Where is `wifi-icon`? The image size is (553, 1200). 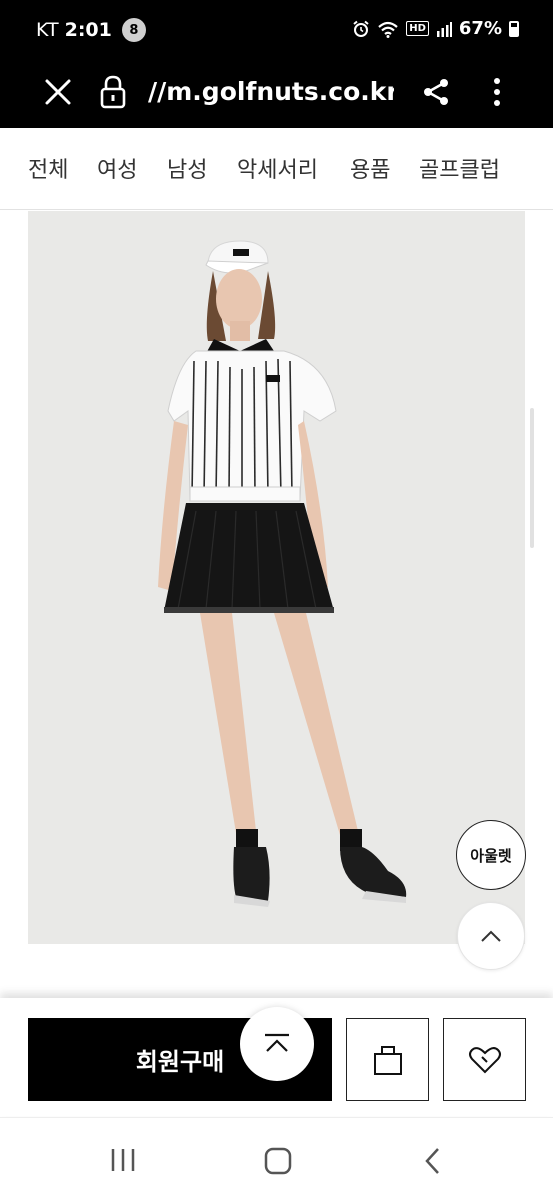
wifi-icon is located at coordinates (388, 29).